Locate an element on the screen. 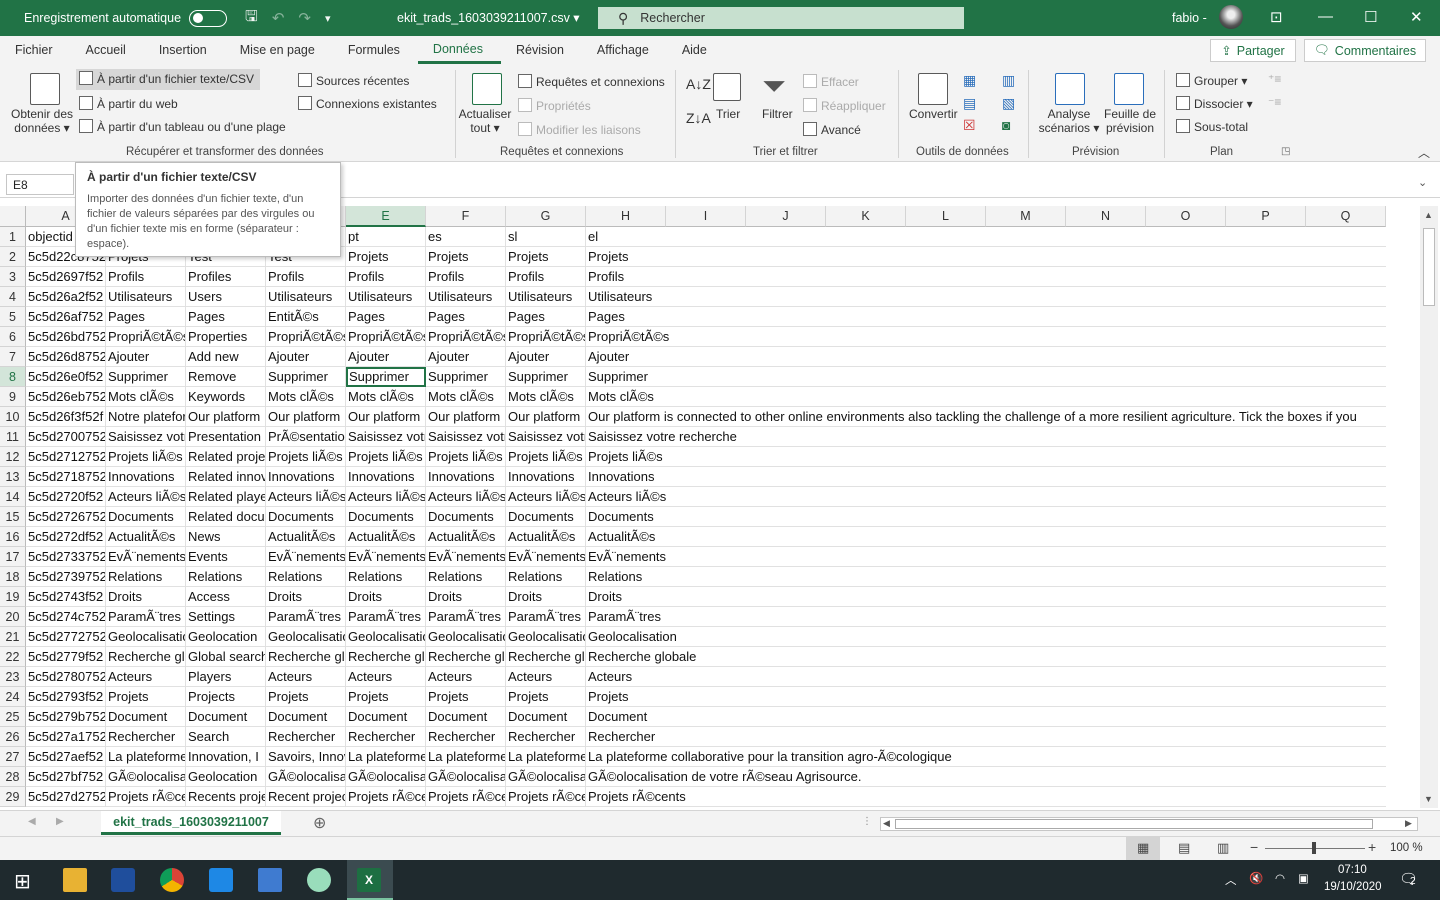 This screenshot has height=900, width=1440. cell: pt is located at coordinates (386, 237).